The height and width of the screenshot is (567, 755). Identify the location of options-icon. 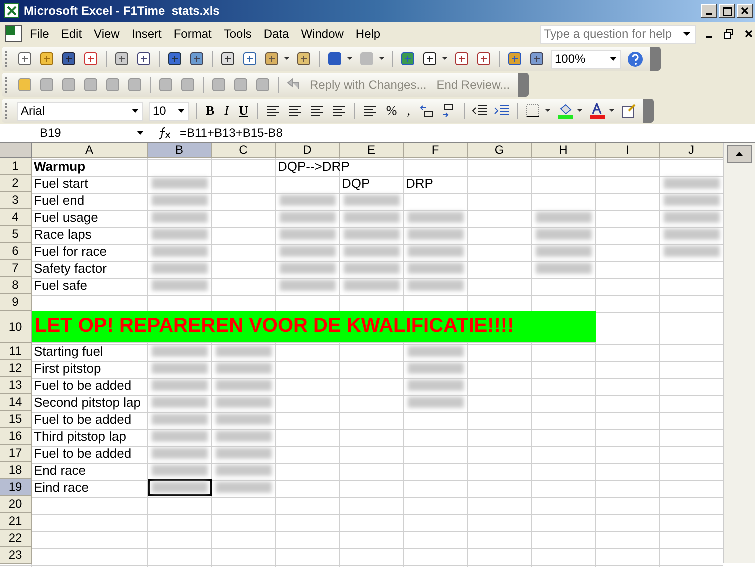
(628, 111).